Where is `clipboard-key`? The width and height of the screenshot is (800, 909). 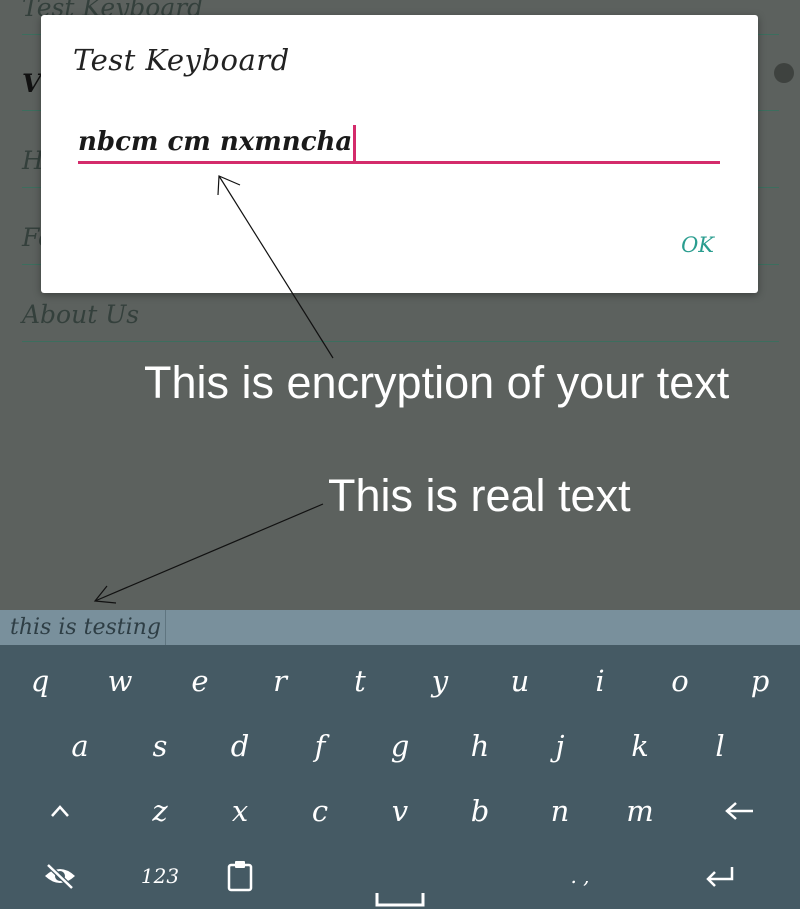 clipboard-key is located at coordinates (240, 876).